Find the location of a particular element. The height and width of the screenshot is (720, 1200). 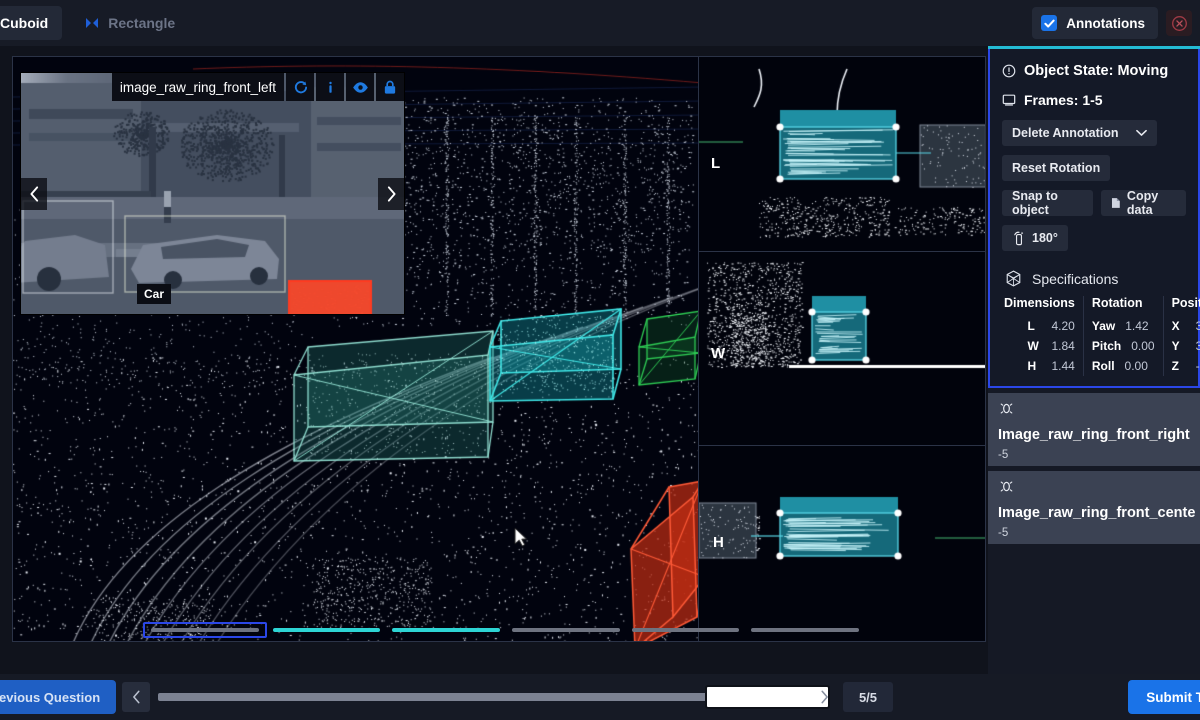

ortho-canvas-width is located at coordinates (842, 348).